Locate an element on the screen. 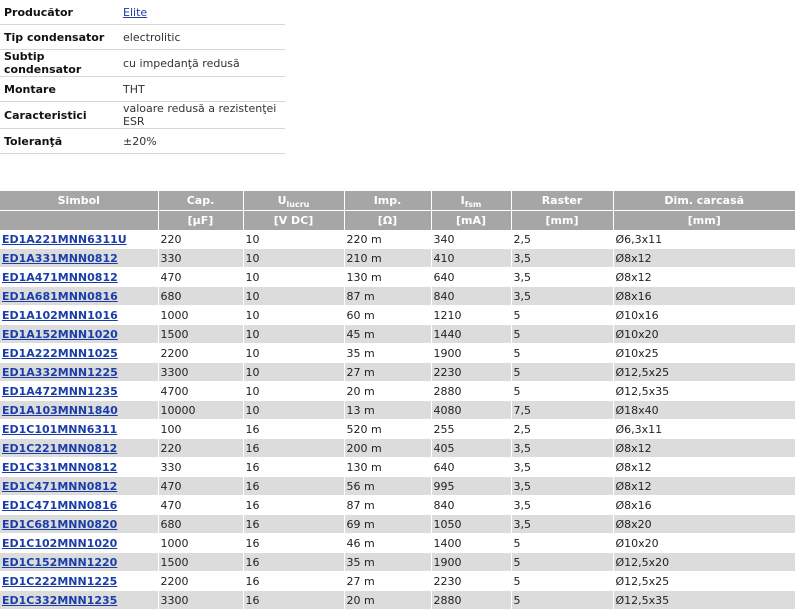 The height and width of the screenshot is (610, 795). header-unit: [mm] is located at coordinates (562, 220).